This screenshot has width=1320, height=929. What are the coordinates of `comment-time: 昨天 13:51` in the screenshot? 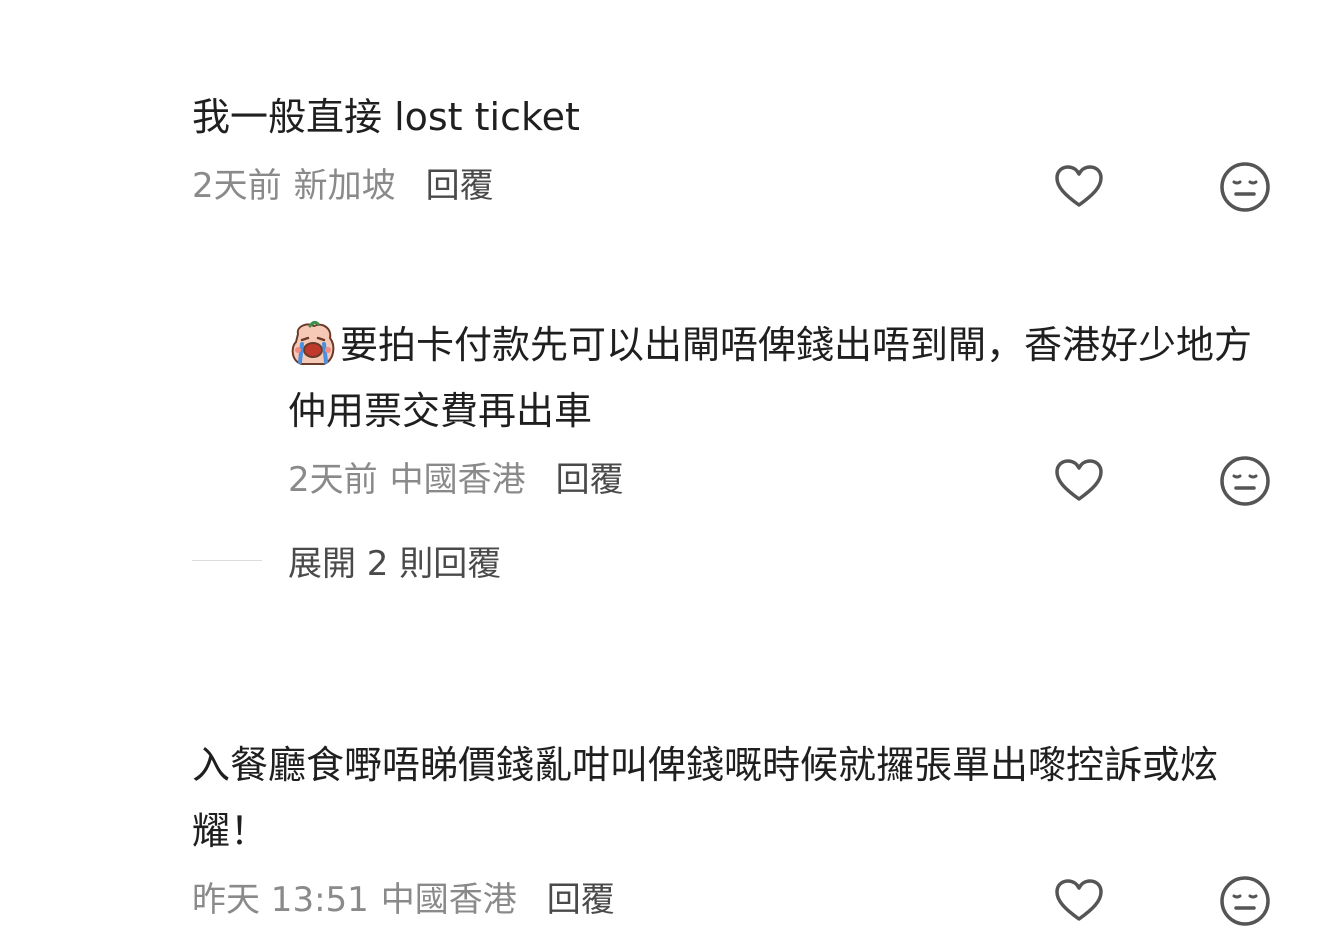 It's located at (280, 900).